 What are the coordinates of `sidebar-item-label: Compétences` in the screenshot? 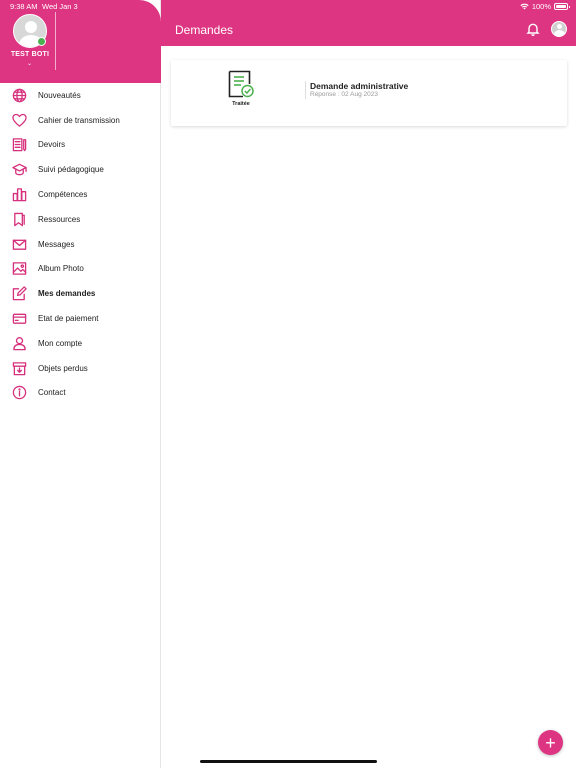 It's located at (63, 195).